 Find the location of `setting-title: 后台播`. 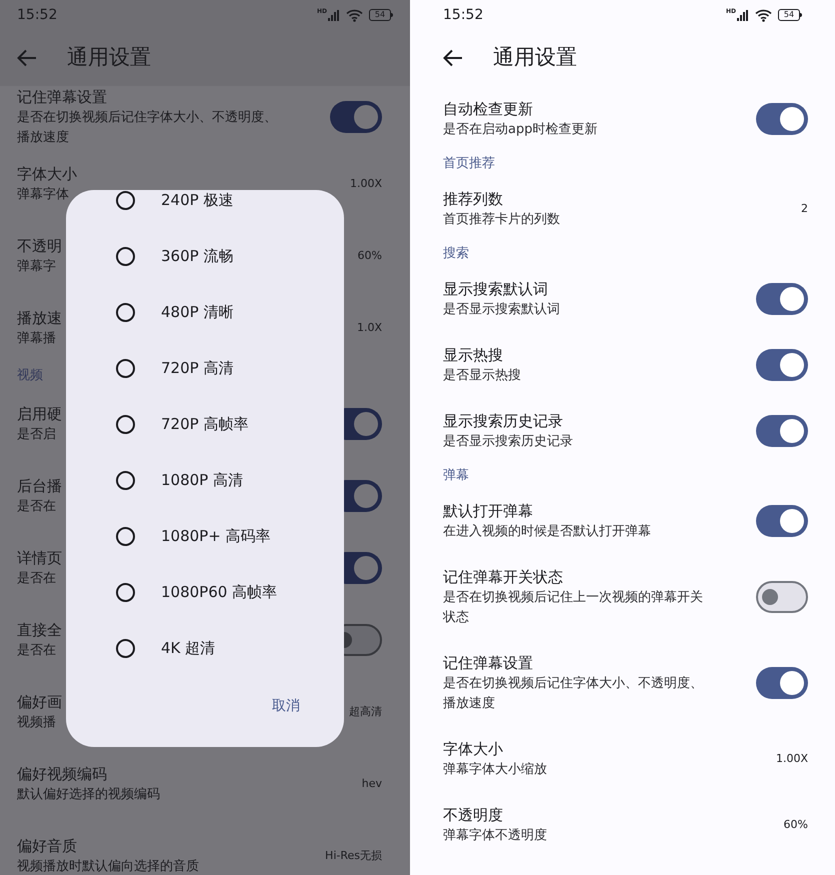

setting-title: 后台播 is located at coordinates (39, 486).